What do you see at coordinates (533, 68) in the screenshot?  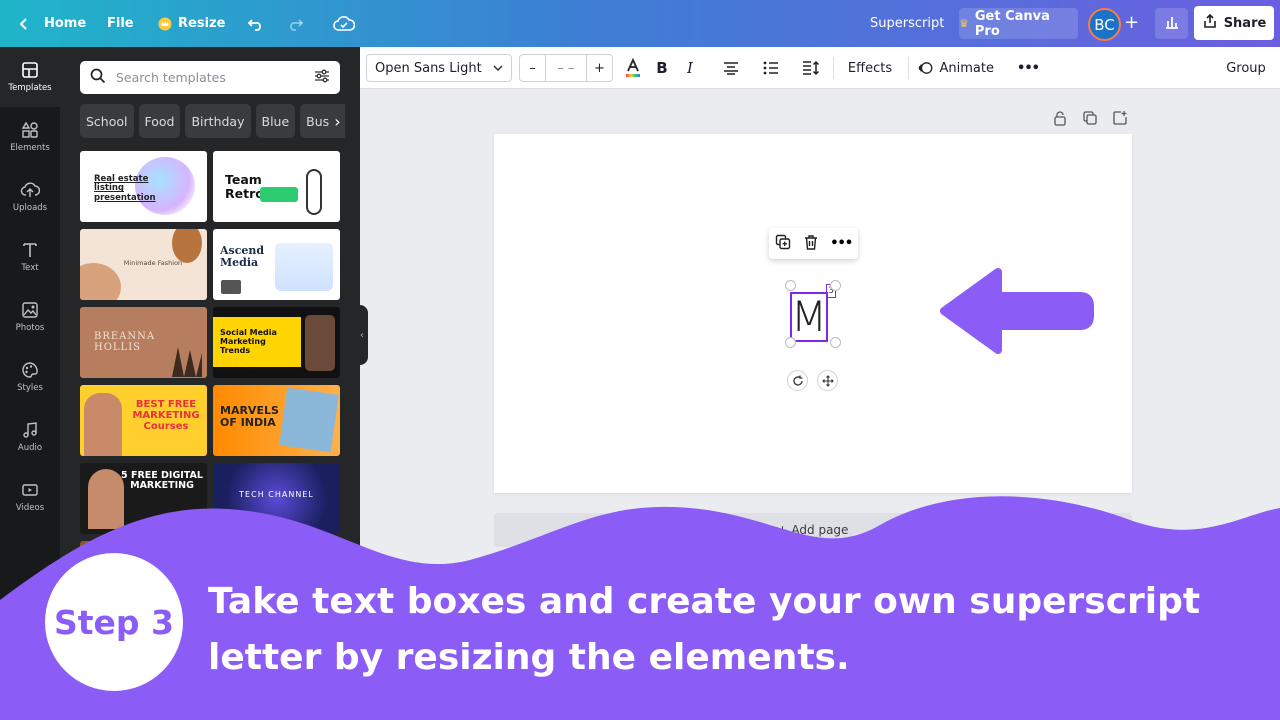 I see `decrease-font-size-button: –` at bounding box center [533, 68].